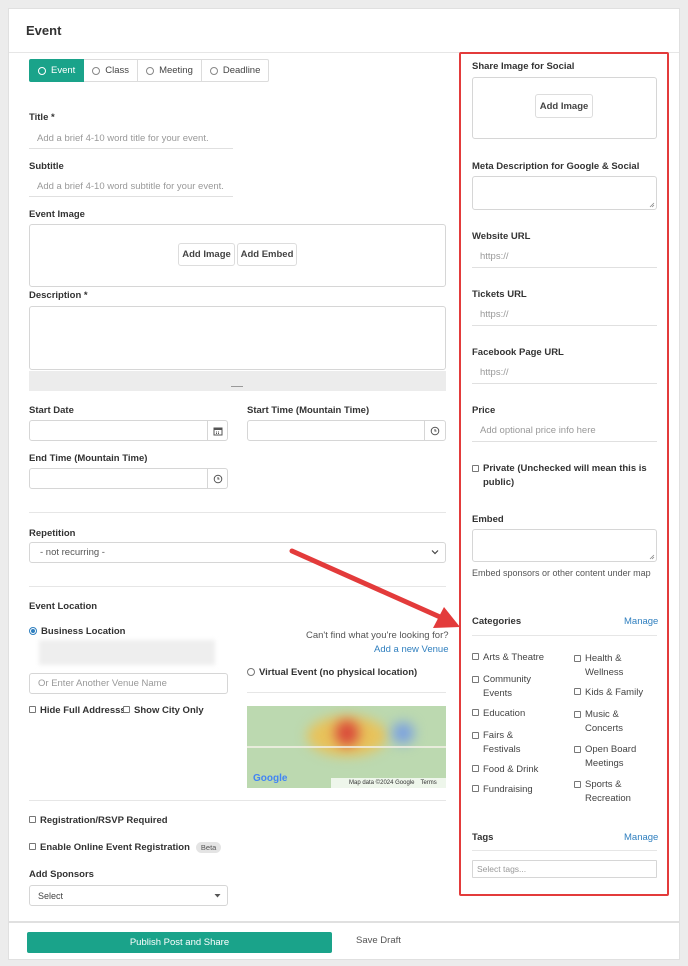  I want to click on registration-label: Registration/RSVP Required, so click(104, 820).